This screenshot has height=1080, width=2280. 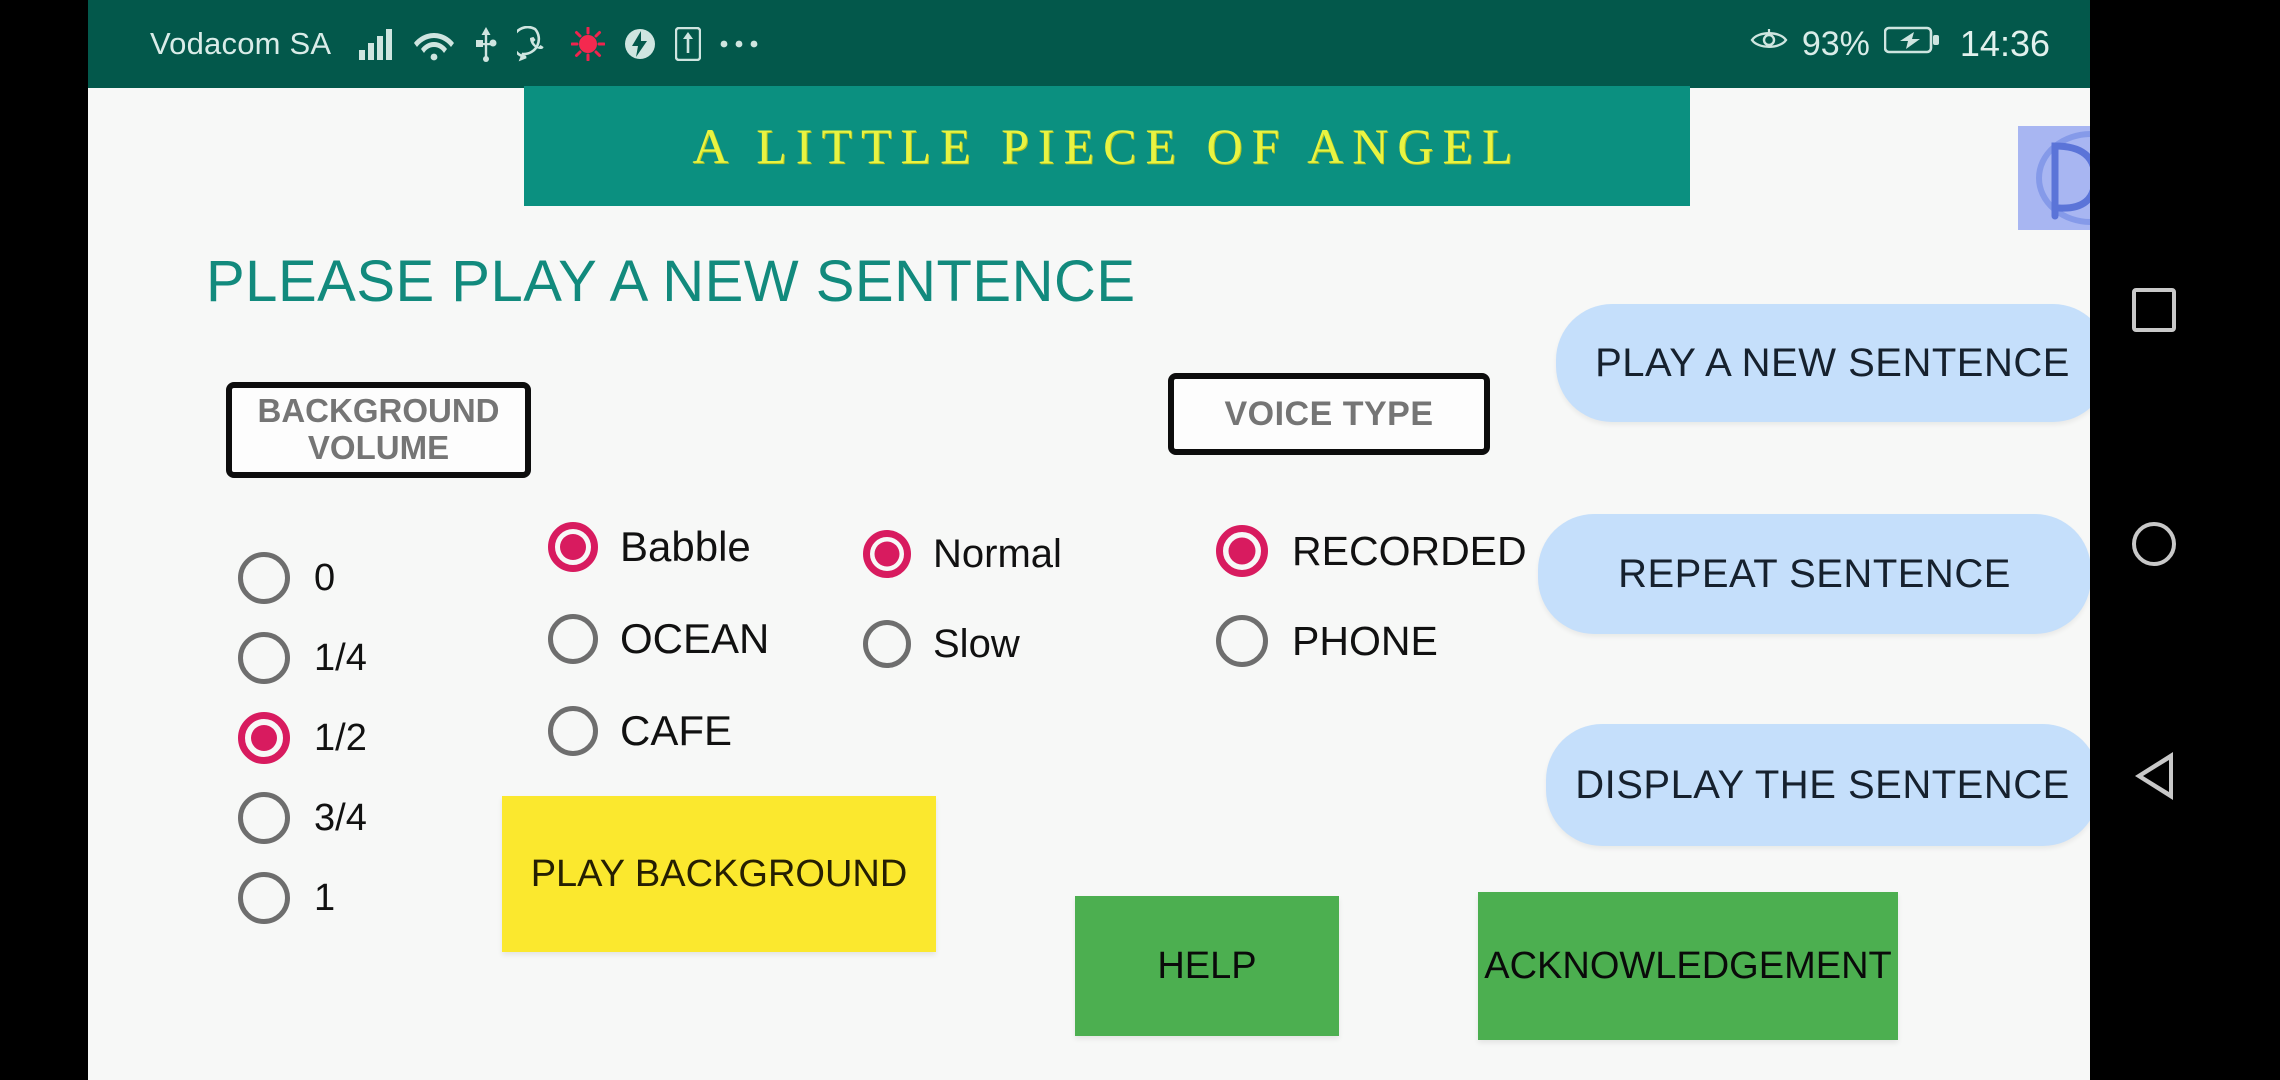 I want to click on play-background-button: PLAY BACKGROUND, so click(x=719, y=874).